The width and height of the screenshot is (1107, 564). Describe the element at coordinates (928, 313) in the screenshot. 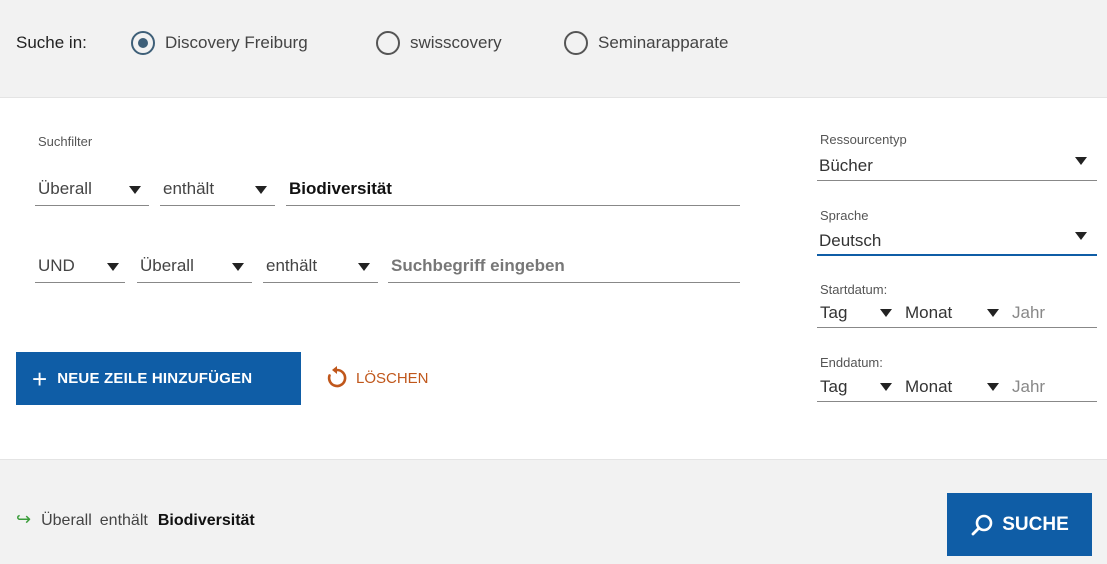

I see `start-month-select: Monat` at that location.